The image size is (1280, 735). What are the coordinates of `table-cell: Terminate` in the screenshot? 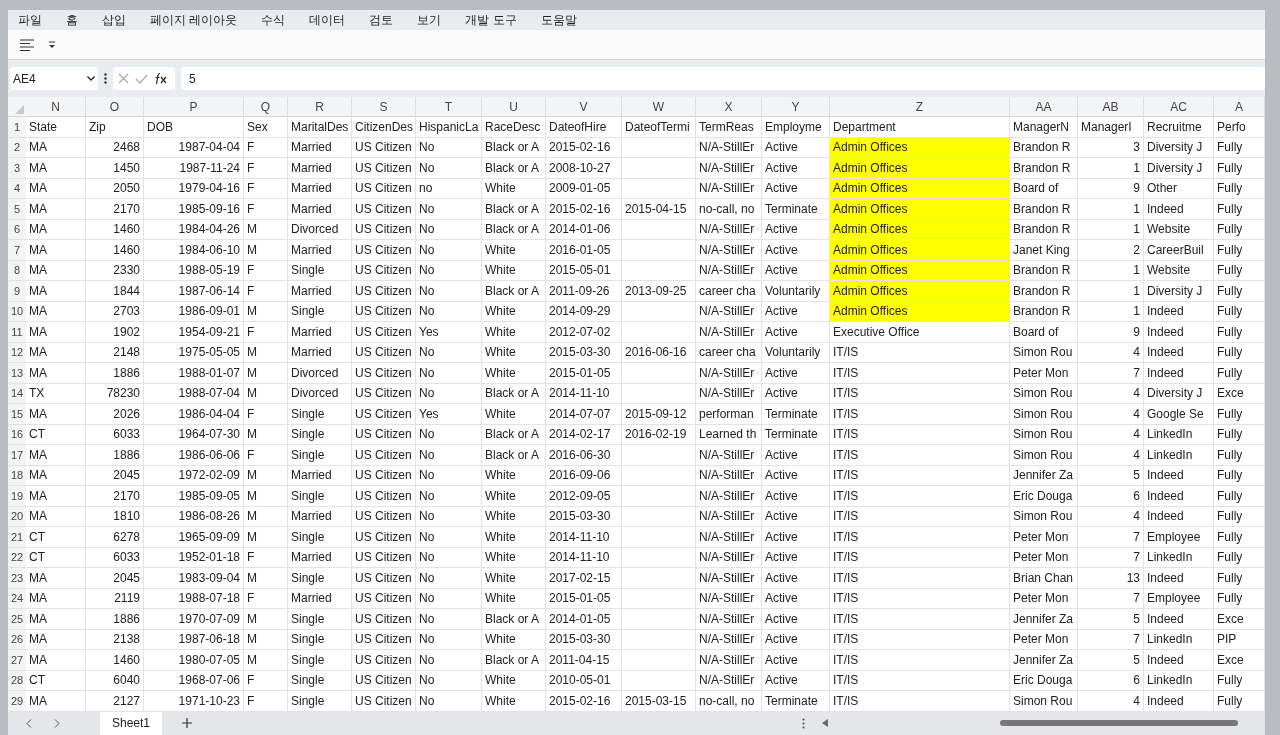 It's located at (796, 701).